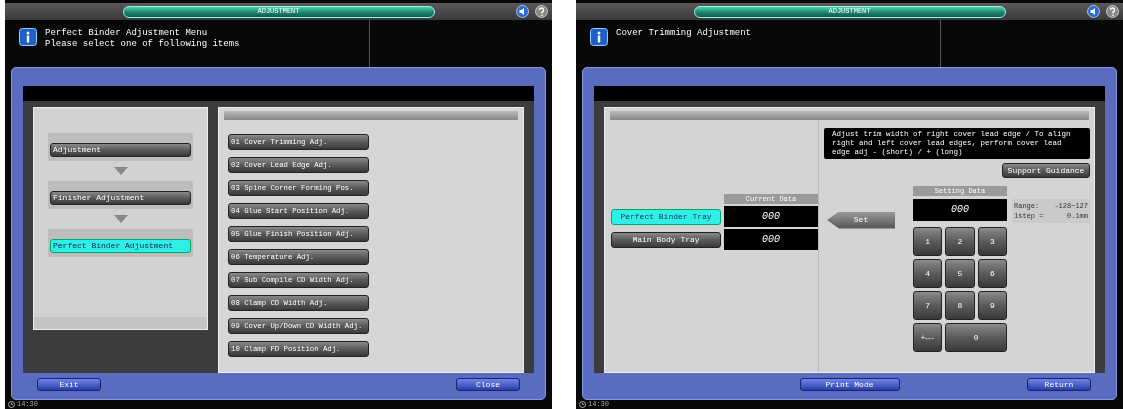 The width and height of the screenshot is (1123, 409). Describe the element at coordinates (142, 44) in the screenshot. I see `message-text: Please select one of following items` at that location.